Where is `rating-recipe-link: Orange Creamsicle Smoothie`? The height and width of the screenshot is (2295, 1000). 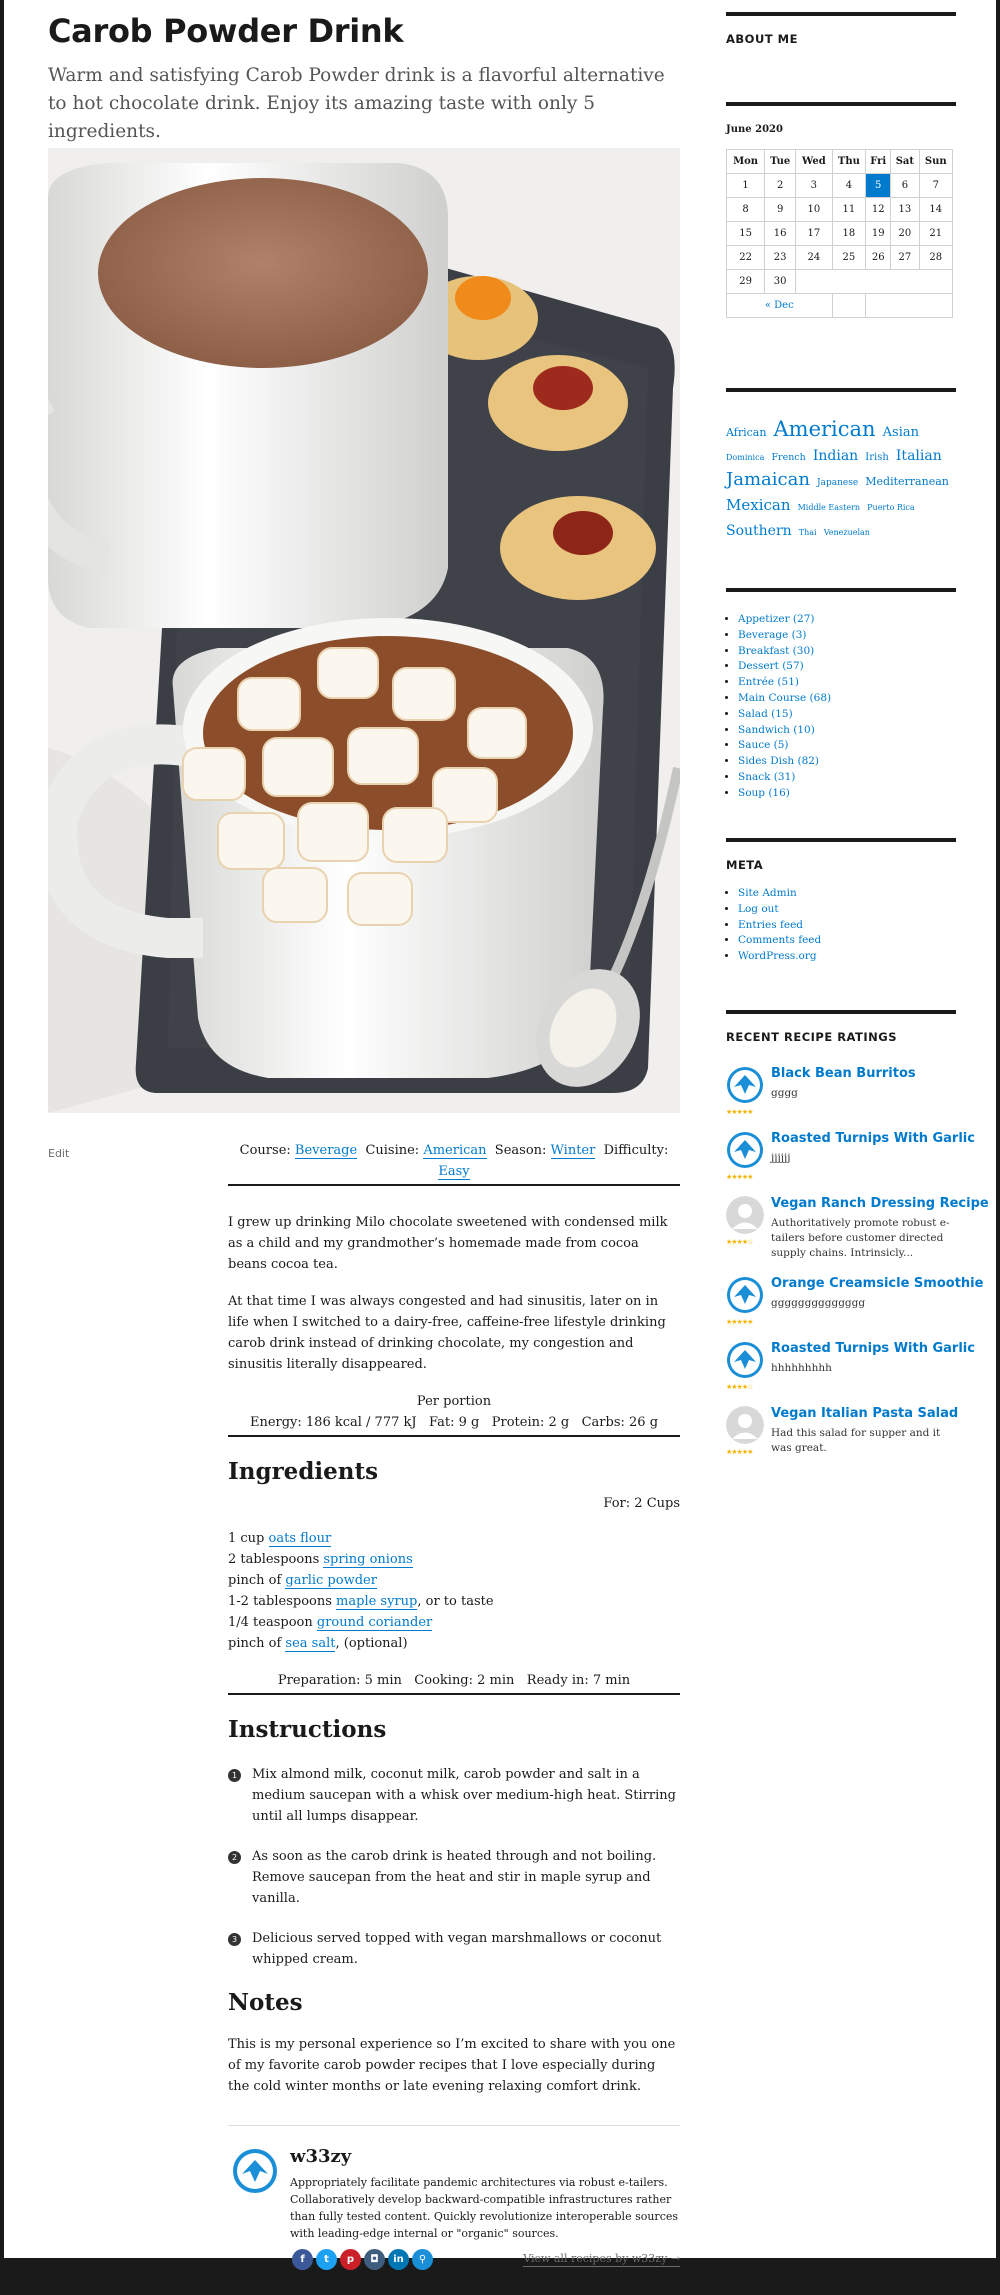 rating-recipe-link: Orange Creamsicle Smoothie is located at coordinates (877, 1283).